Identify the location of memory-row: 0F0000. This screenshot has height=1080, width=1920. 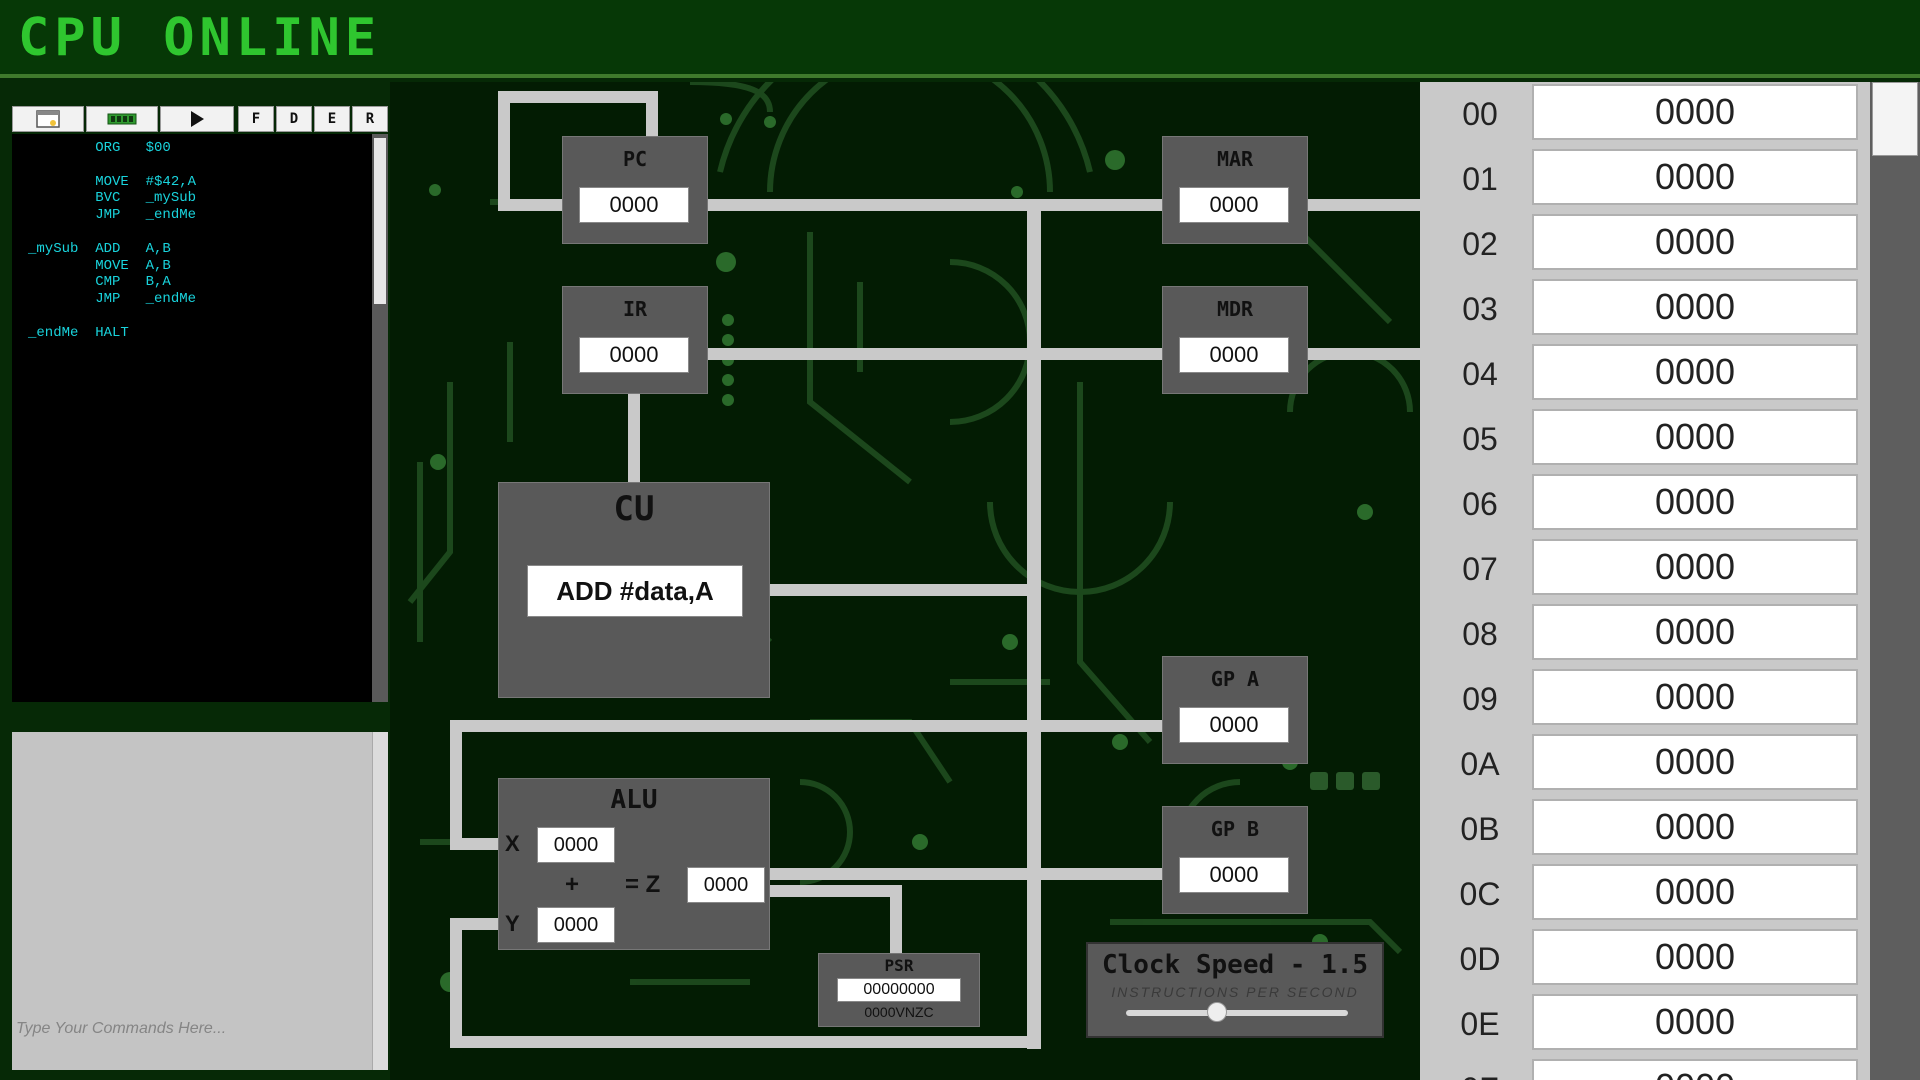
(1640, 1068).